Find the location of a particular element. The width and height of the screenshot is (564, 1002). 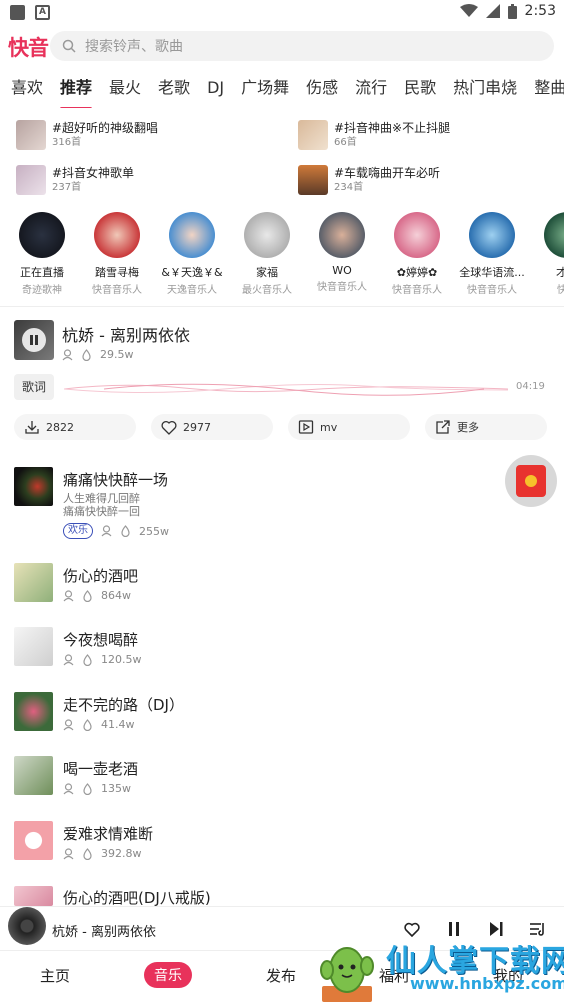

playlist-count: 66首 is located at coordinates (345, 142).